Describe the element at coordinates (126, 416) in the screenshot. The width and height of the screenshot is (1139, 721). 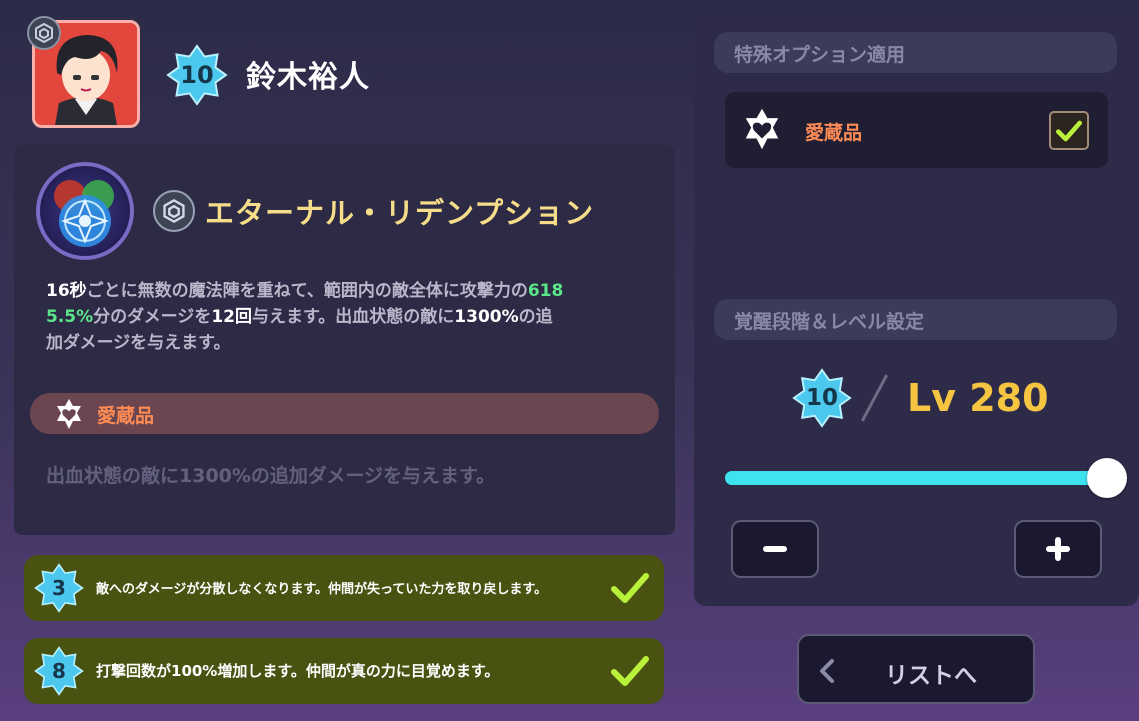
I see `treasure-section-label: 愛蔵品` at that location.